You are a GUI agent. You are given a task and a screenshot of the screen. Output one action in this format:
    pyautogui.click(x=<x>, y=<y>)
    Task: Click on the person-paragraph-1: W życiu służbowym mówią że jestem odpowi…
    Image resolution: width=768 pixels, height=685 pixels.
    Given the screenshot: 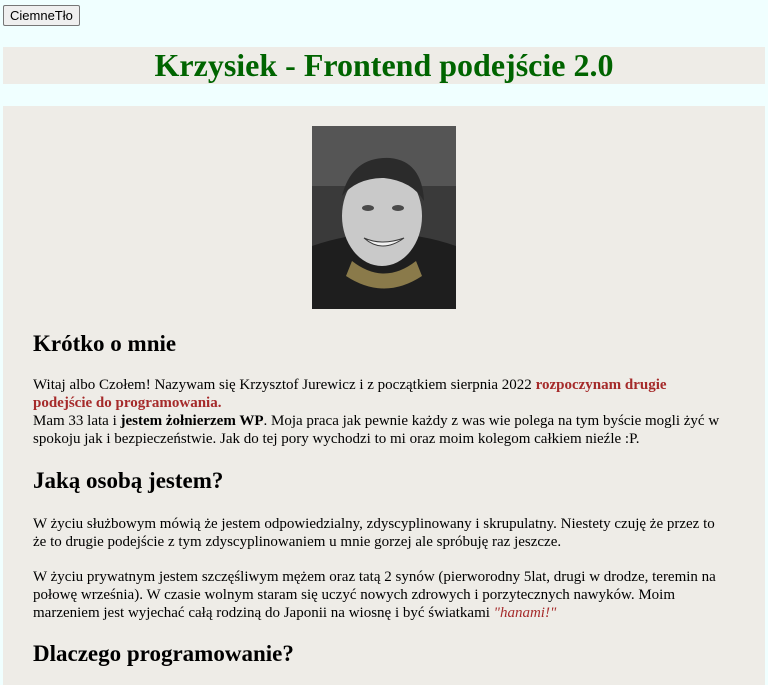 What is the action you would take?
    pyautogui.click(x=374, y=533)
    